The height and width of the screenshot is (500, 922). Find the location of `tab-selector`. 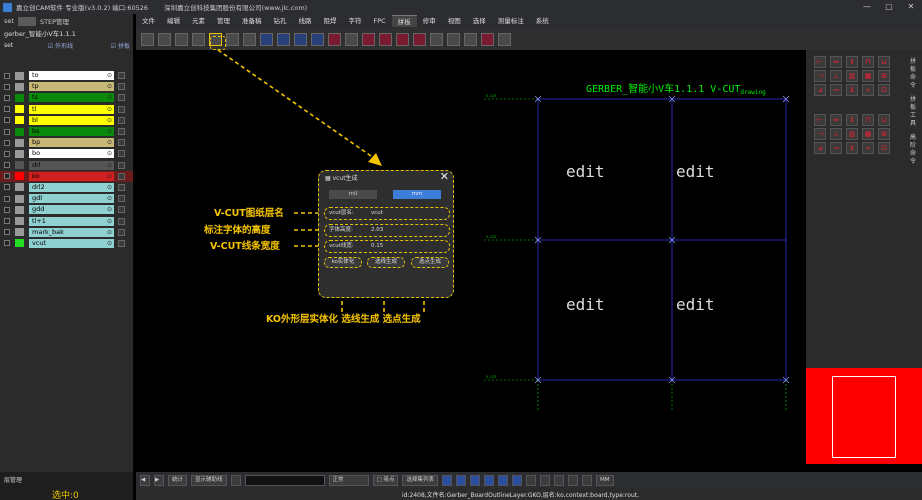

tab-selector is located at coordinates (26, 21).